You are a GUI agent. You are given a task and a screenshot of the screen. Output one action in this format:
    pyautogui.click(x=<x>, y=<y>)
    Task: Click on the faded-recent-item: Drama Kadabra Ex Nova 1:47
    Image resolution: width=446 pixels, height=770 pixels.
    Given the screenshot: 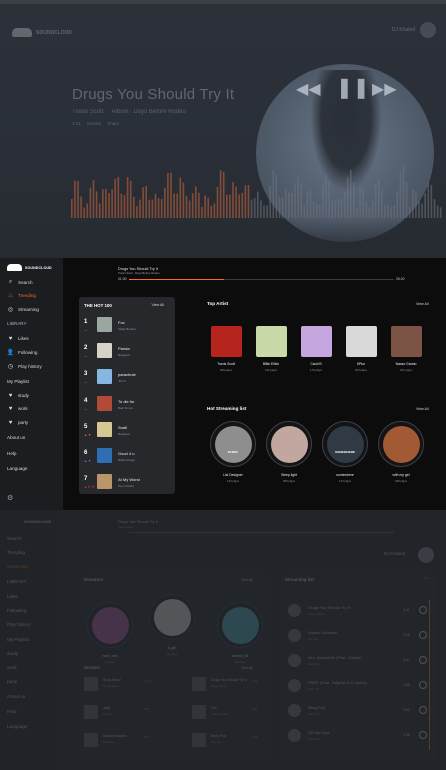 What is the action you would take?
    pyautogui.click(x=136, y=743)
    